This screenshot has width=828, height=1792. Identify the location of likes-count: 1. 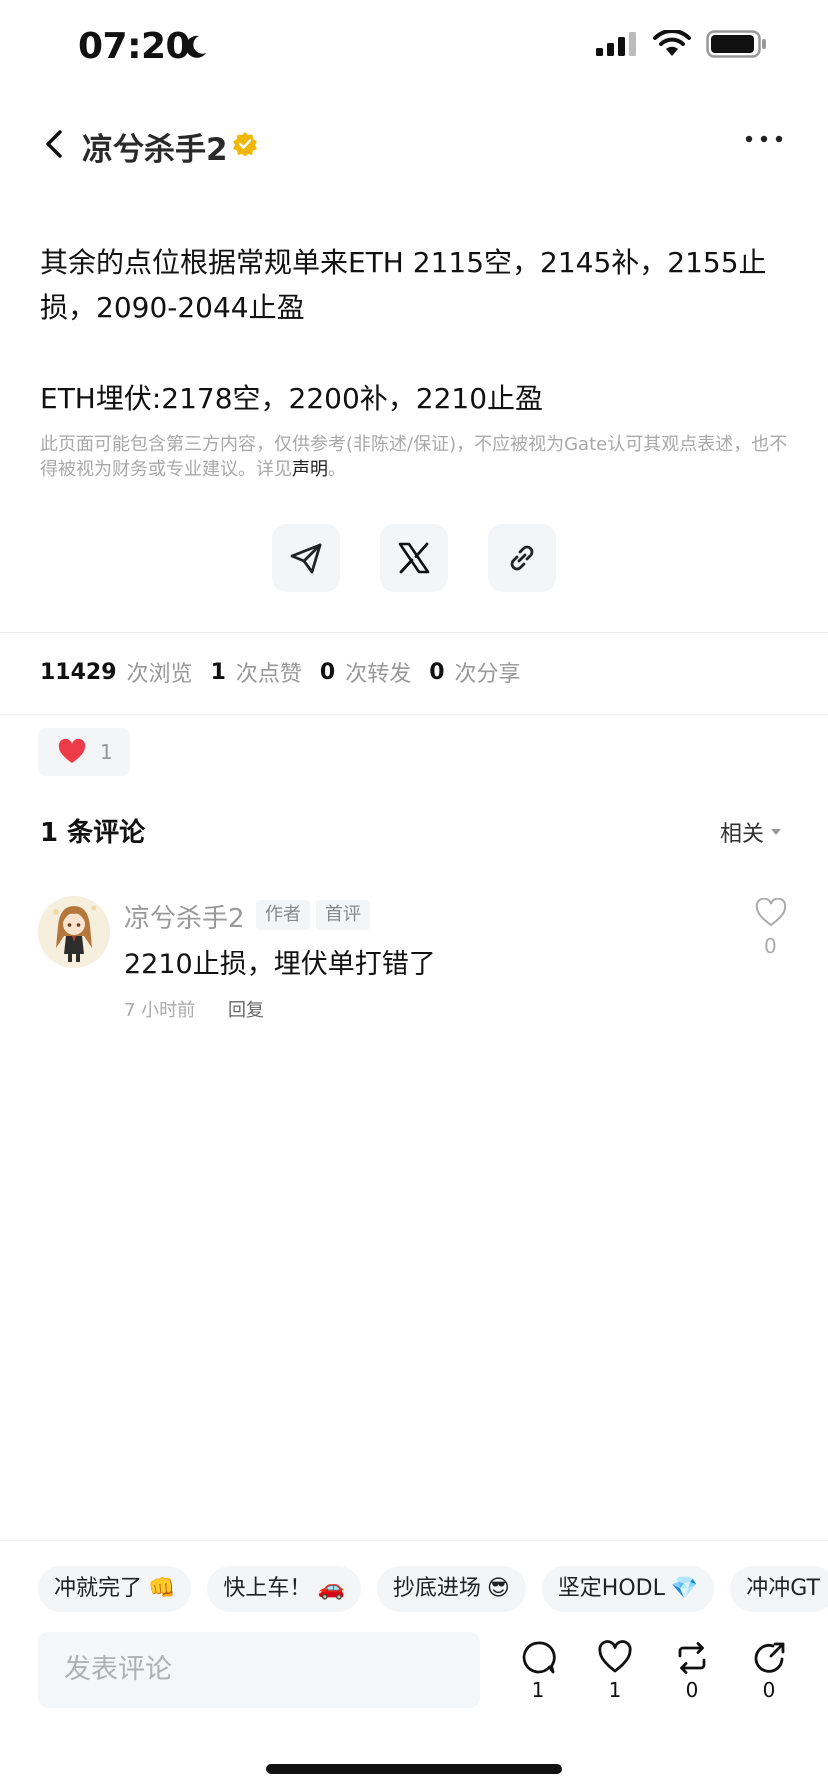
(218, 672).